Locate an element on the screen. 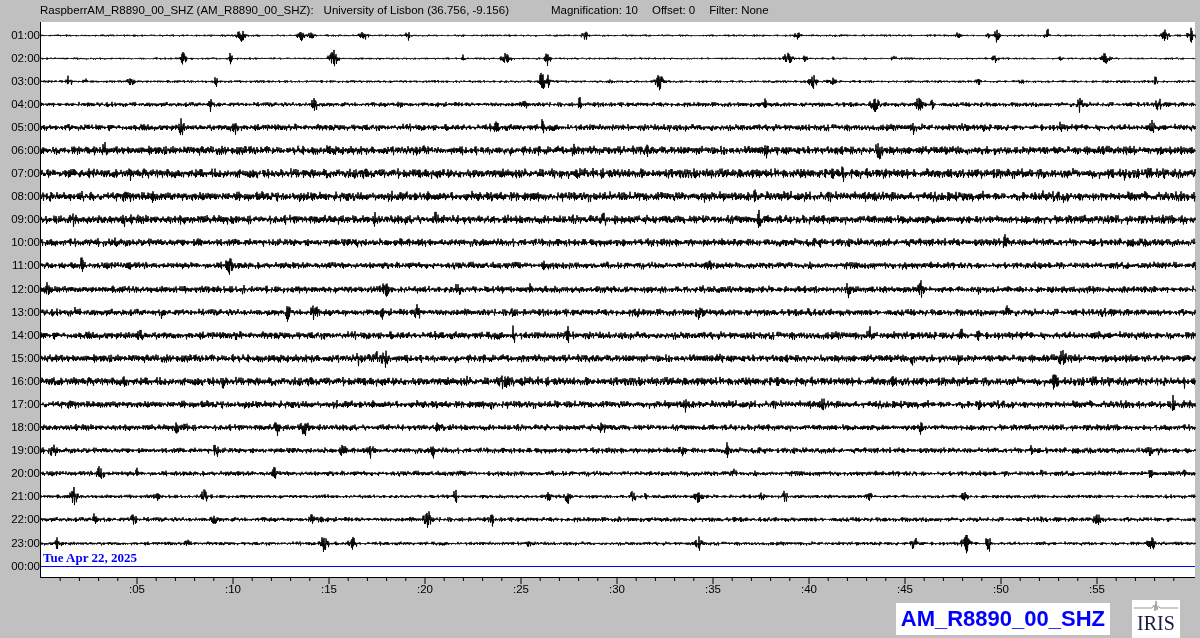 The height and width of the screenshot is (638, 1200). hour-label: 09:00 is located at coordinates (25, 220).